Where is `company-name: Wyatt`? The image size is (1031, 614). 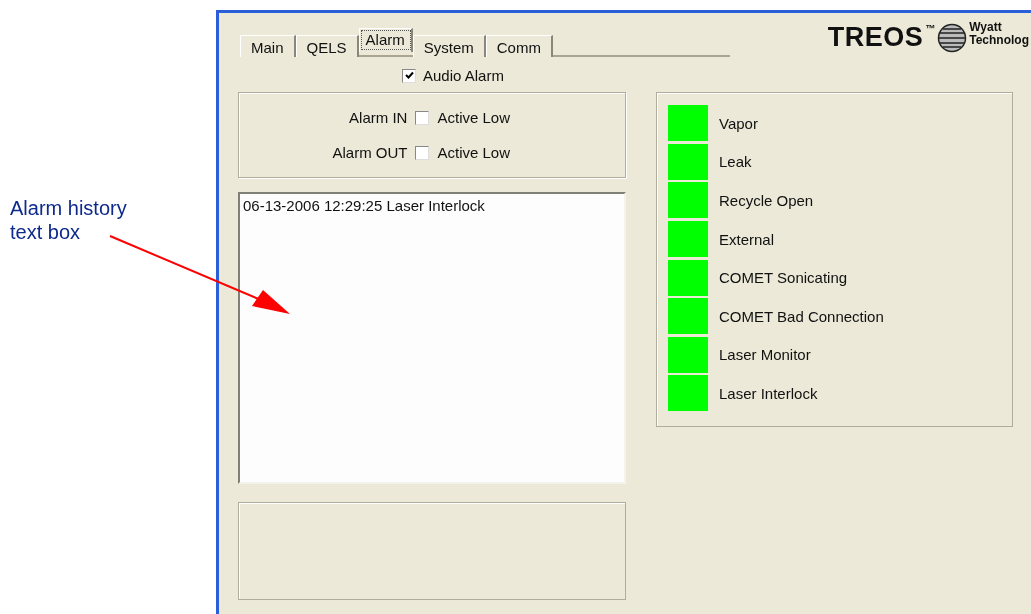
company-name: Wyatt is located at coordinates (986, 27).